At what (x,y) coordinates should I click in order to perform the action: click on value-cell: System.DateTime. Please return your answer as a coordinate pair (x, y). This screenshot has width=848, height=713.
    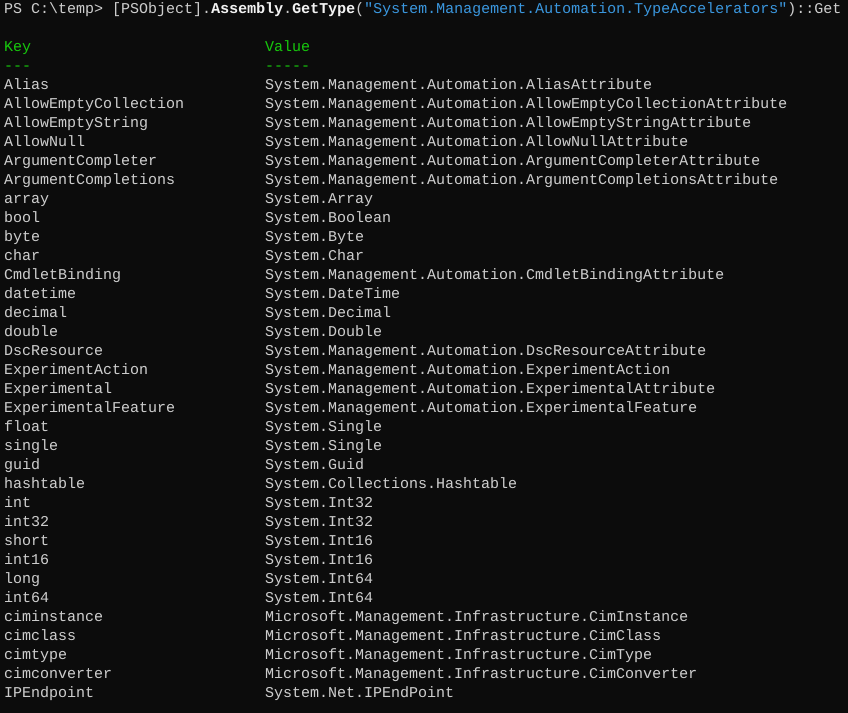
    Looking at the image, I should click on (332, 294).